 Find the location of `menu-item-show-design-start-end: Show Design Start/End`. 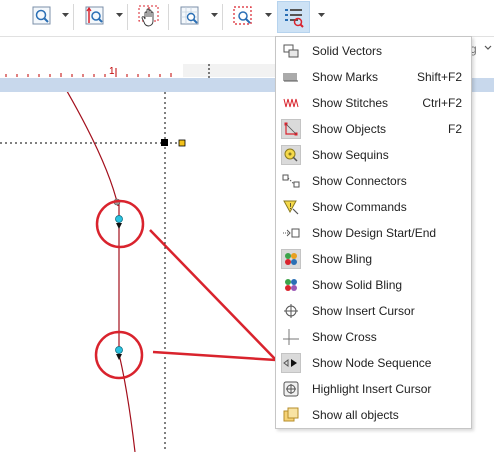

menu-item-show-design-start-end: Show Design Start/End is located at coordinates (373, 233).